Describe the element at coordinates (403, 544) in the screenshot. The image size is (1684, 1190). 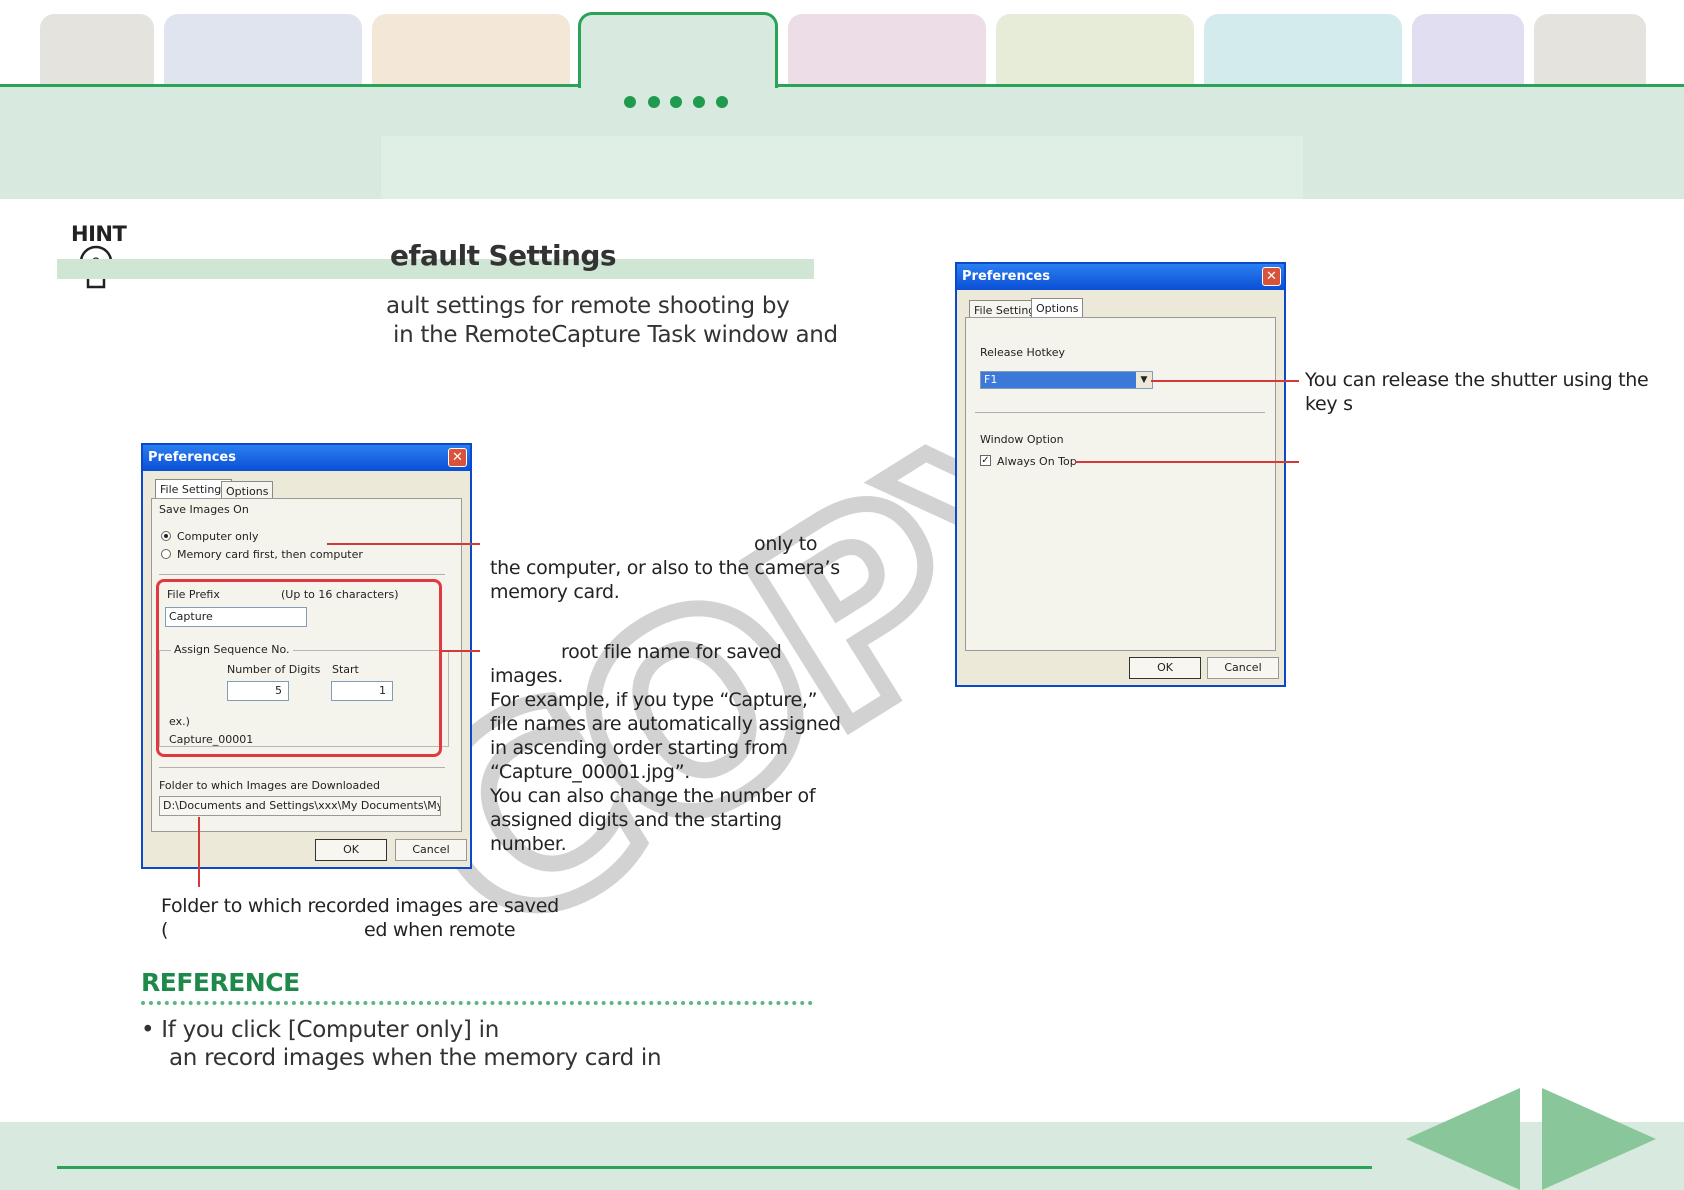
I see `callout-line-radio` at that location.